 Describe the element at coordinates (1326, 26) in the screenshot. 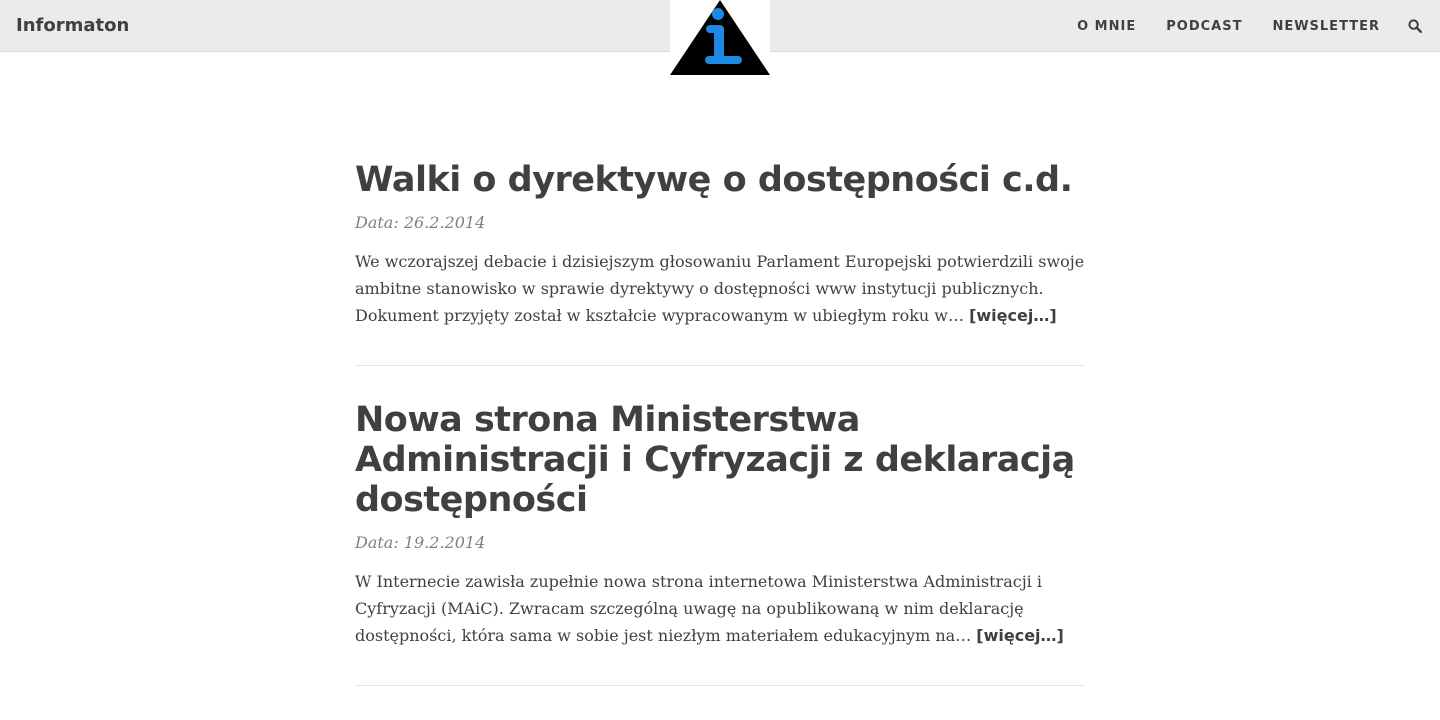

I see `nav-link-newsletter: NEWSLETTER` at that location.